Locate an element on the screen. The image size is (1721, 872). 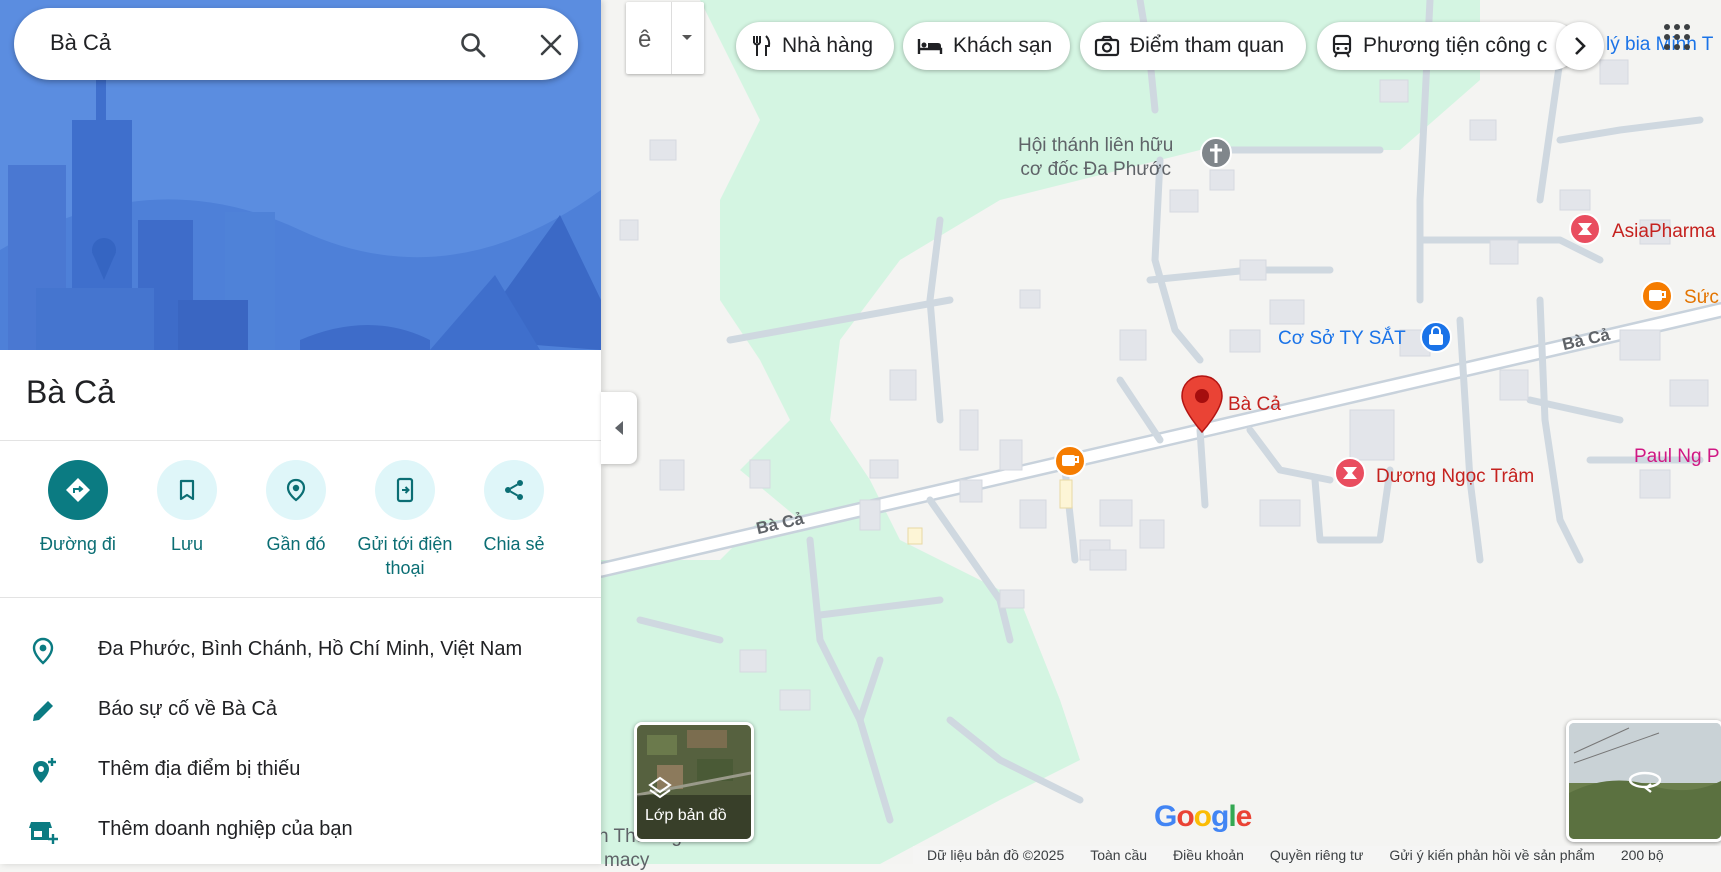
chip-label: Điểm tham quan is located at coordinates (1207, 45).